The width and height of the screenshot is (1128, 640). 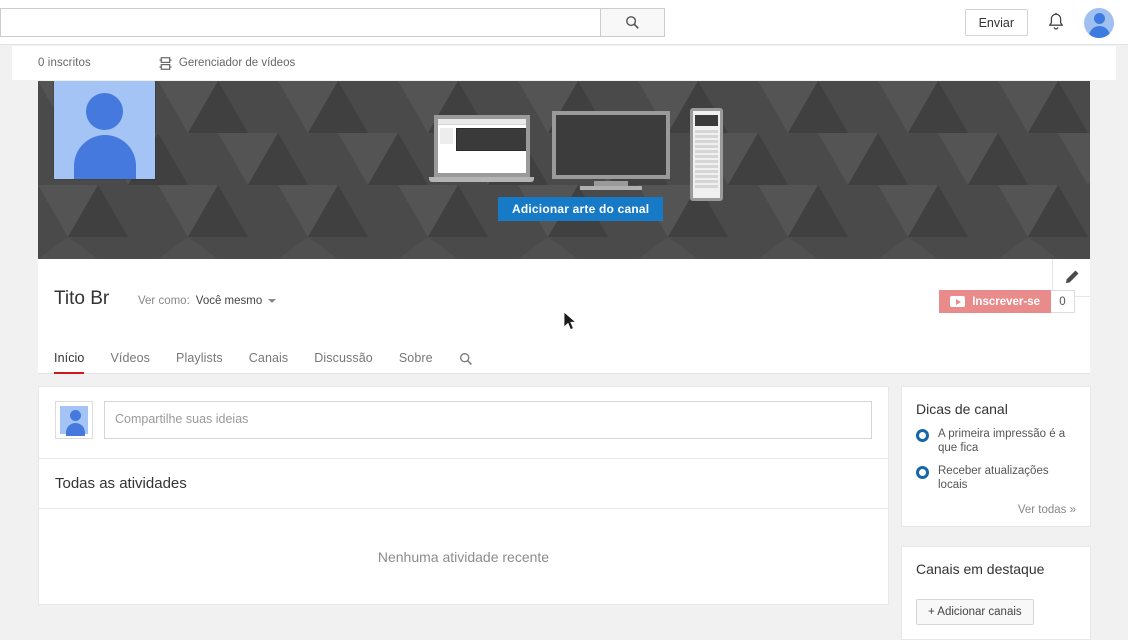 What do you see at coordinates (611, 150) in the screenshot?
I see `tv-mockup` at bounding box center [611, 150].